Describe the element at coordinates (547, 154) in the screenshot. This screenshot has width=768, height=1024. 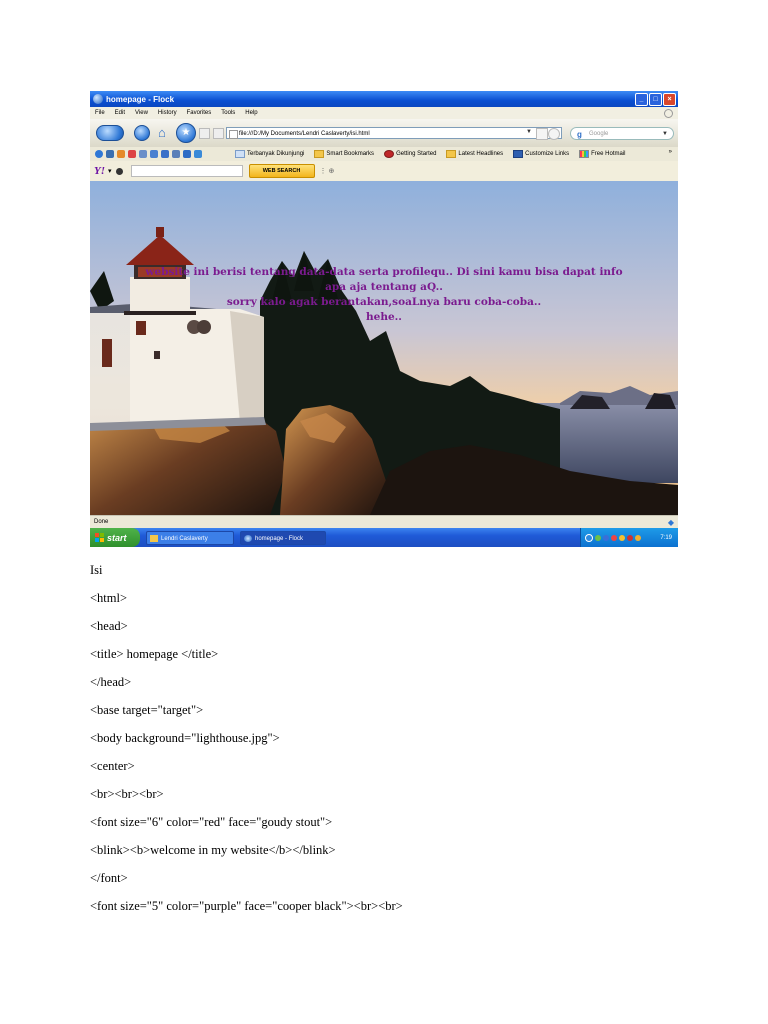
I see `bookmark-label: Customize Links` at that location.